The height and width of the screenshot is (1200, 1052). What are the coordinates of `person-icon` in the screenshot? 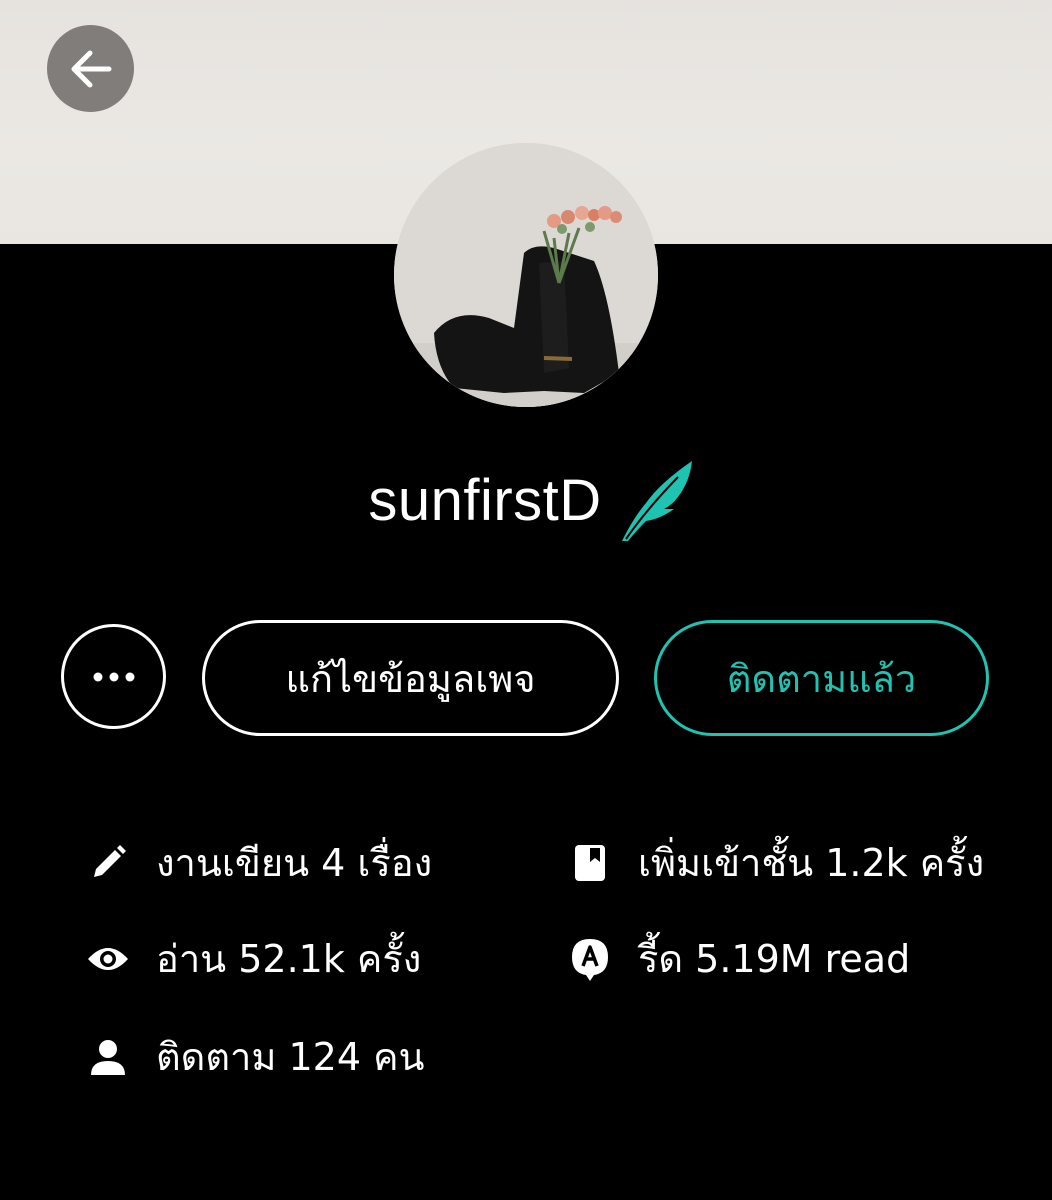 It's located at (108, 1057).